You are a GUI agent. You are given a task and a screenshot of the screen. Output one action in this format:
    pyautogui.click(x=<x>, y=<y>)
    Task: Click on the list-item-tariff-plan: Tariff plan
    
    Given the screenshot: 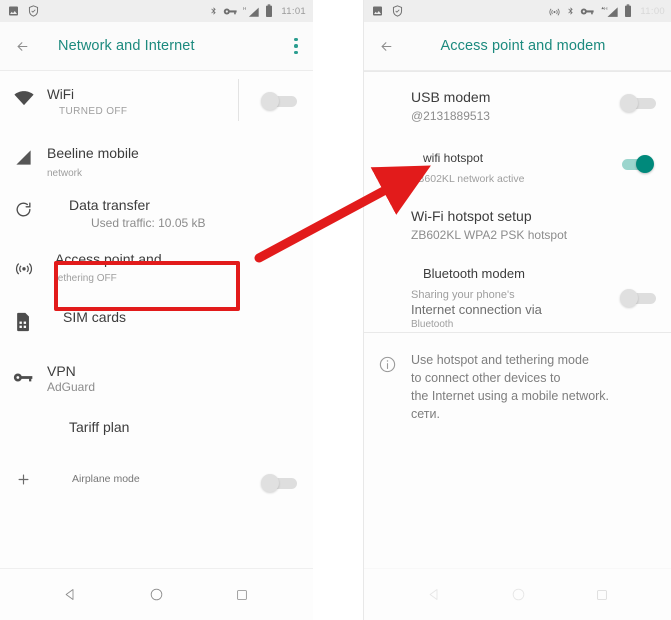 What is the action you would take?
    pyautogui.click(x=156, y=428)
    